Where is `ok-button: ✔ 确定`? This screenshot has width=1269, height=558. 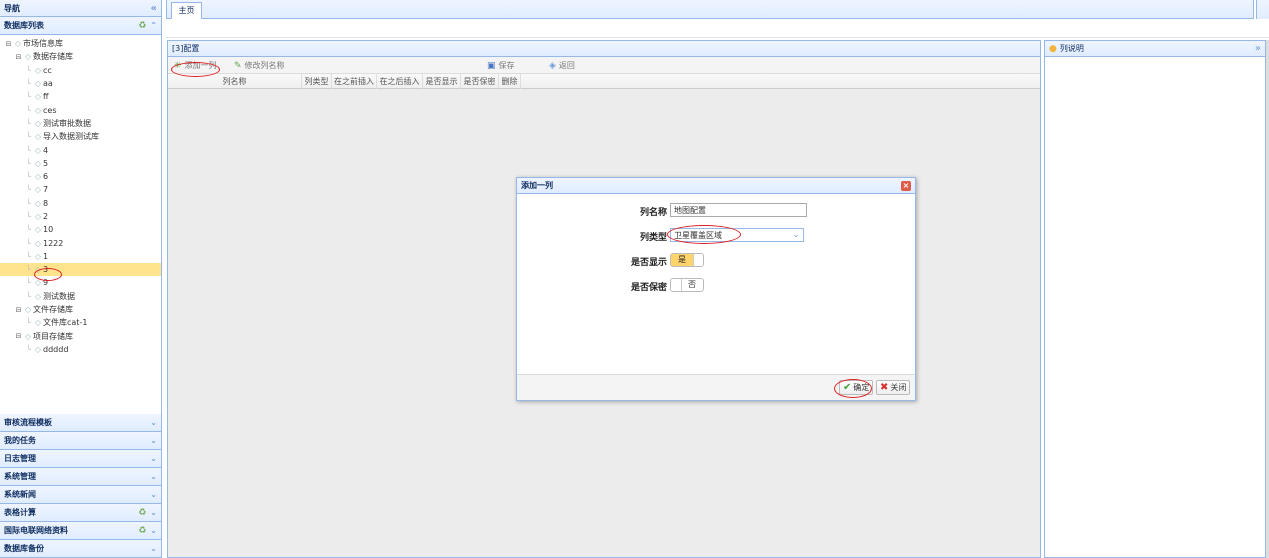 ok-button: ✔ 确定 is located at coordinates (856, 387).